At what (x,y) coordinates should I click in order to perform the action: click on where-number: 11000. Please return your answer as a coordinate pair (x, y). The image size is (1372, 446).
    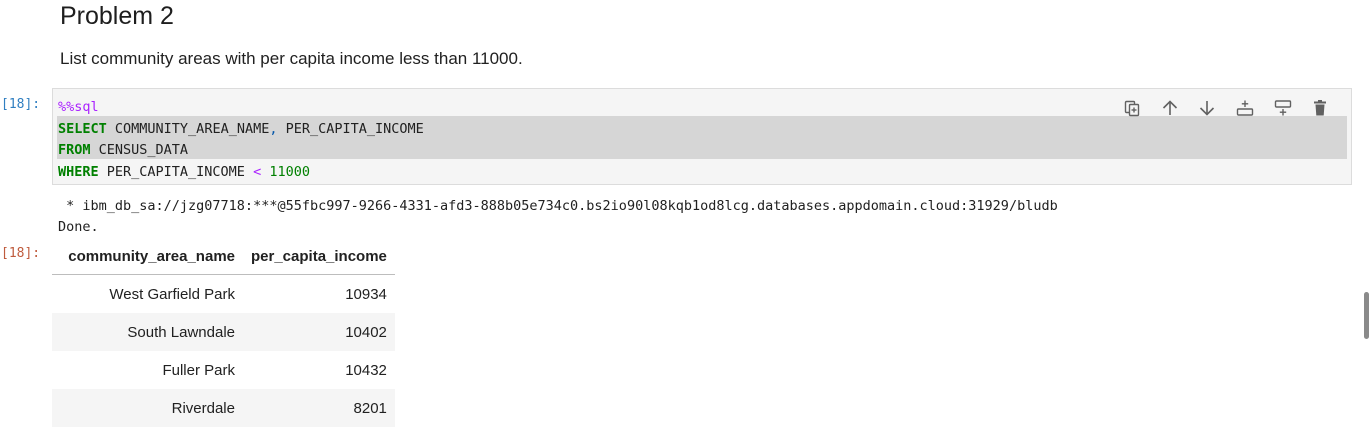
    Looking at the image, I should click on (285, 171).